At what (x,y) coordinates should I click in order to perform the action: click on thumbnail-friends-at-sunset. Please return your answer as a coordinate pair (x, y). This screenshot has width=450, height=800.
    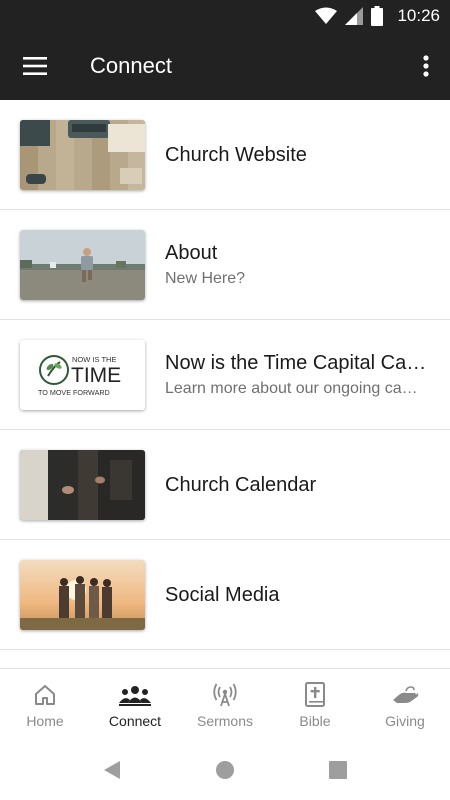
    Looking at the image, I should click on (82, 595).